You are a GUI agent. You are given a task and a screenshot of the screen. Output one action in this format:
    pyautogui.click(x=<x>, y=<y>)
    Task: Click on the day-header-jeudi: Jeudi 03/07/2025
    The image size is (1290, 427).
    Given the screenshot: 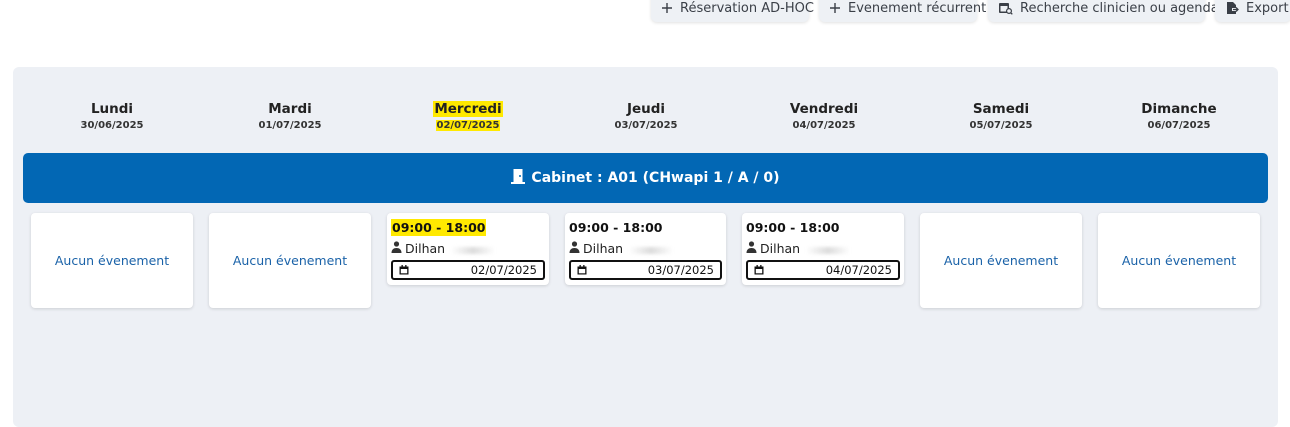 What is the action you would take?
    pyautogui.click(x=646, y=116)
    